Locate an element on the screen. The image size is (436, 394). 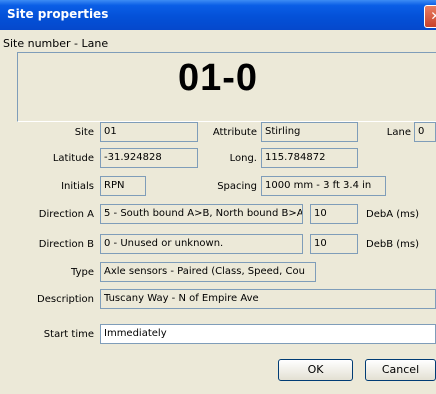
initials-field: RPN is located at coordinates (123, 186).